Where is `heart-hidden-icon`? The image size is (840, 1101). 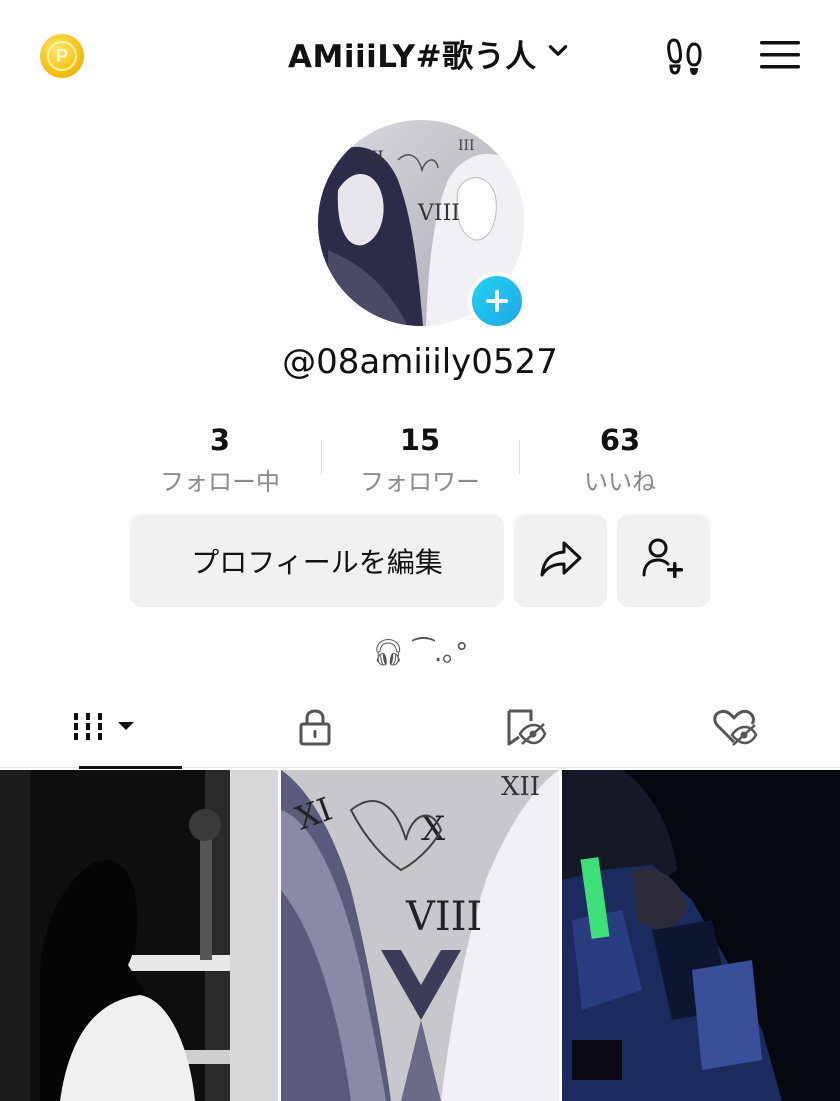 heart-hidden-icon is located at coordinates (735, 729).